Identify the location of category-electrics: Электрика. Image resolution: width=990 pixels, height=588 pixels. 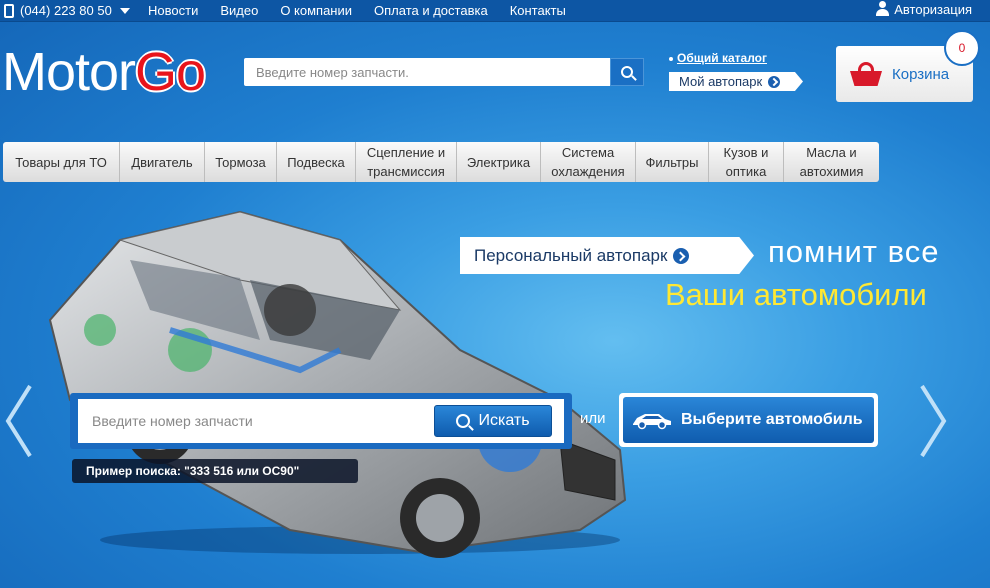
(499, 162).